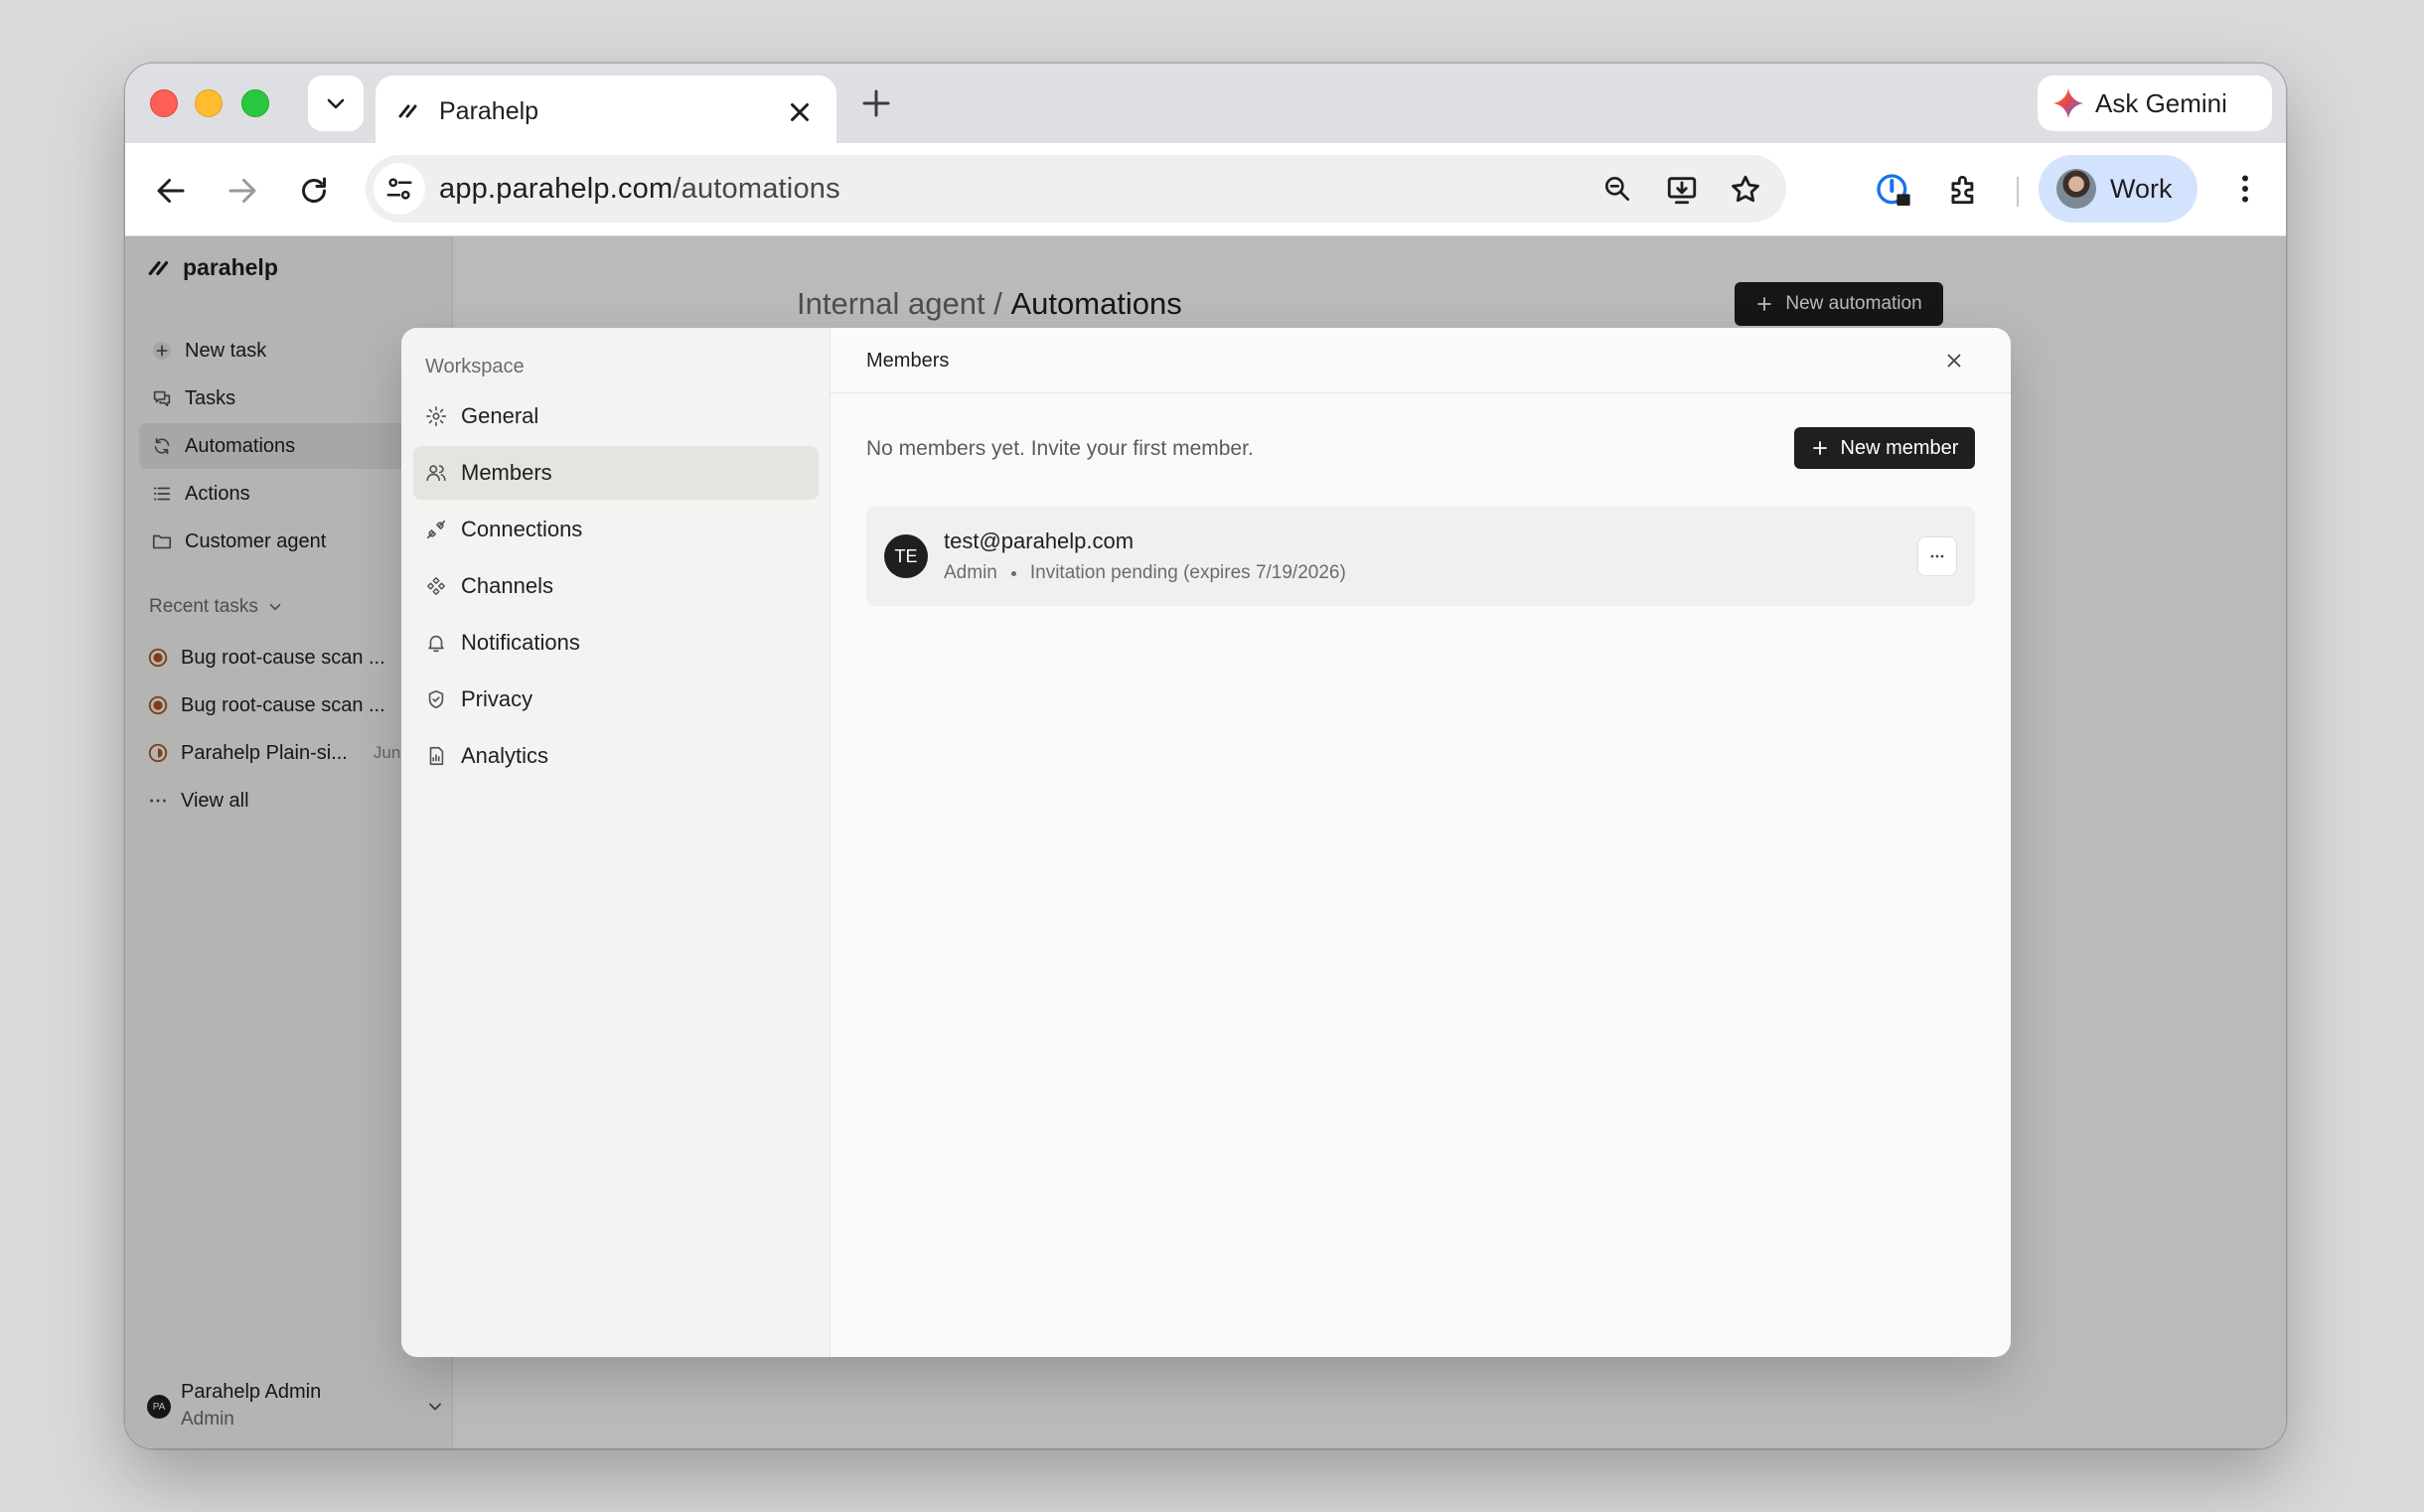 The width and height of the screenshot is (2424, 1512). Describe the element at coordinates (1893, 191) in the screenshot. I see `password-manager-icon` at that location.